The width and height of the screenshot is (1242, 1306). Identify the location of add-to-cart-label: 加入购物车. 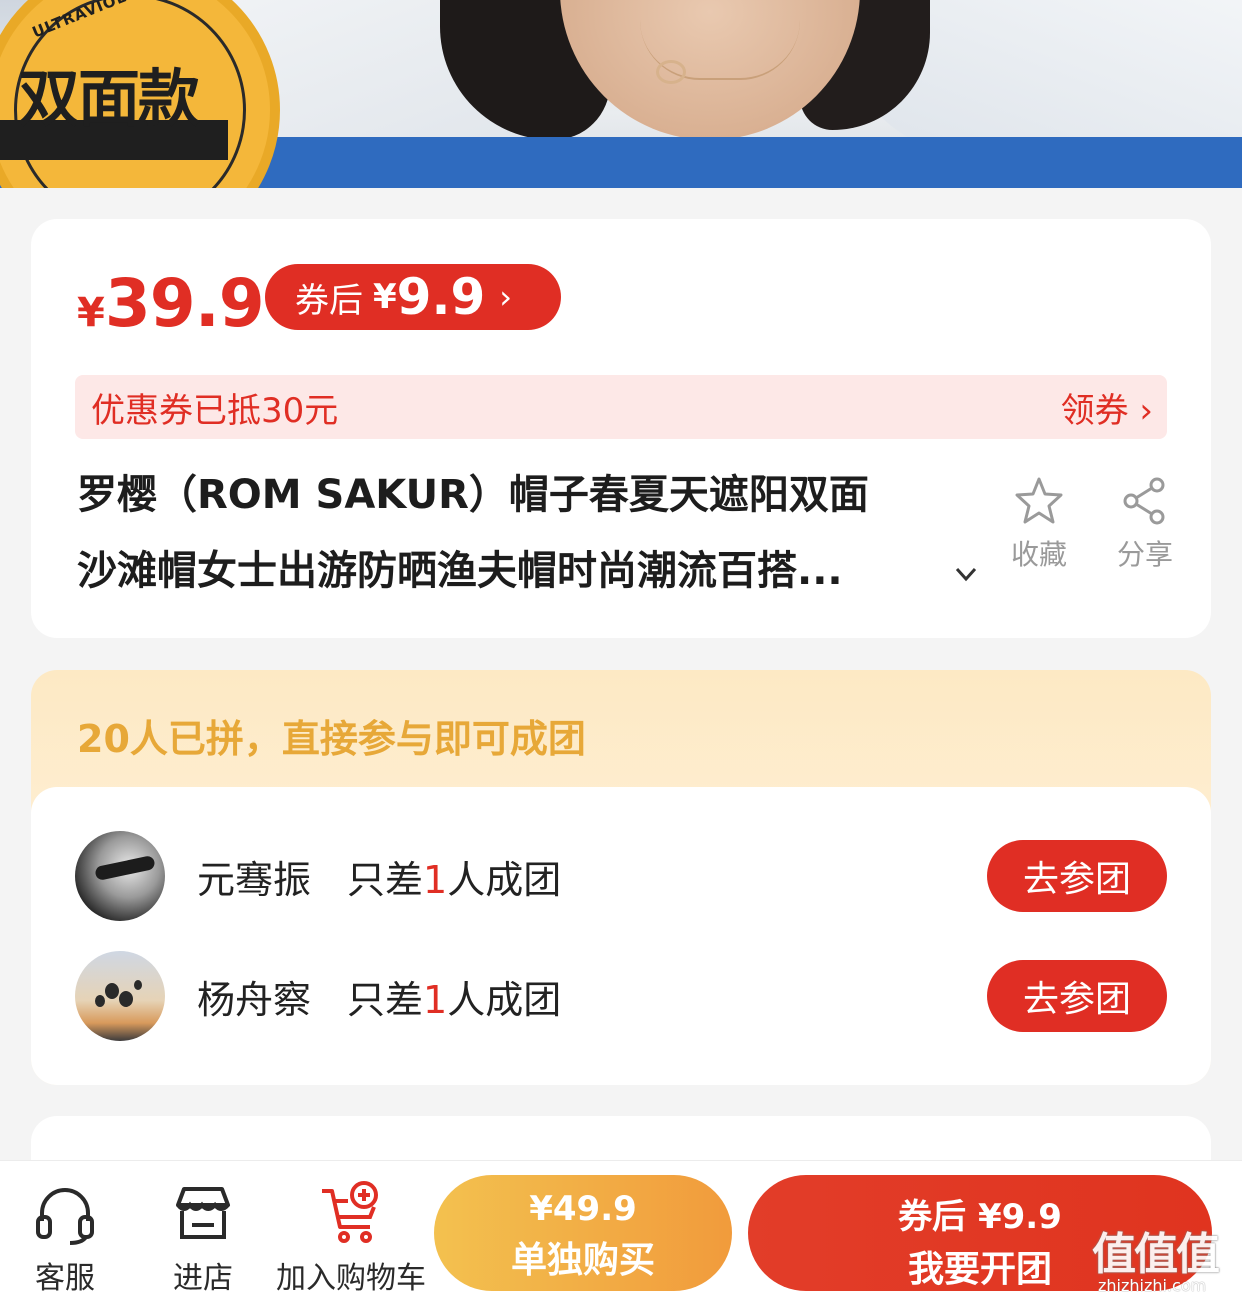
(351, 1278).